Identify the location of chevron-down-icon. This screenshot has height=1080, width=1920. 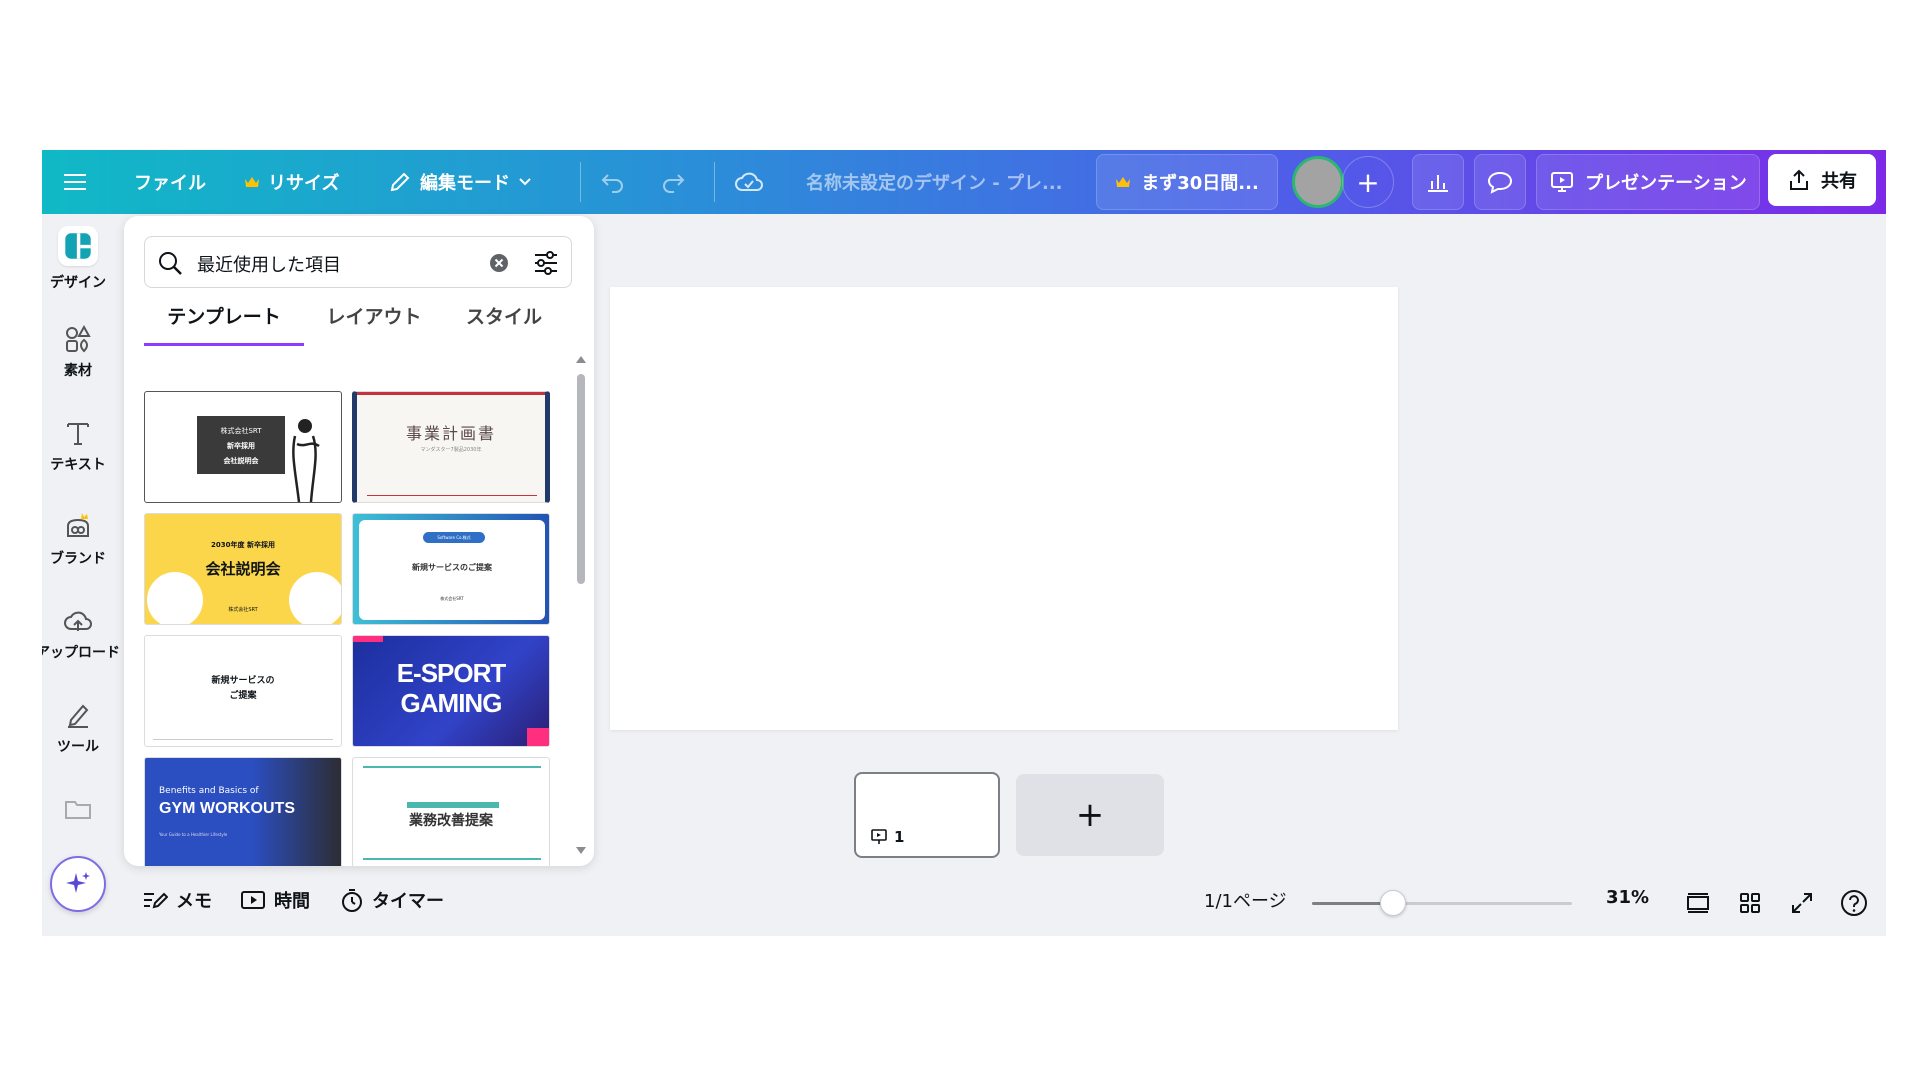
(525, 182).